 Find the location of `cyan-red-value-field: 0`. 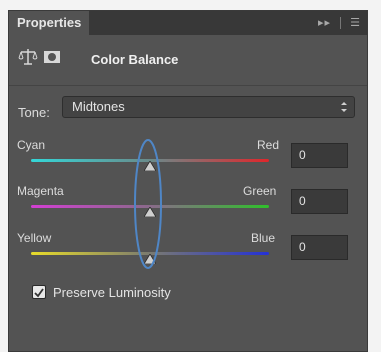

cyan-red-value-field: 0 is located at coordinates (319, 155).